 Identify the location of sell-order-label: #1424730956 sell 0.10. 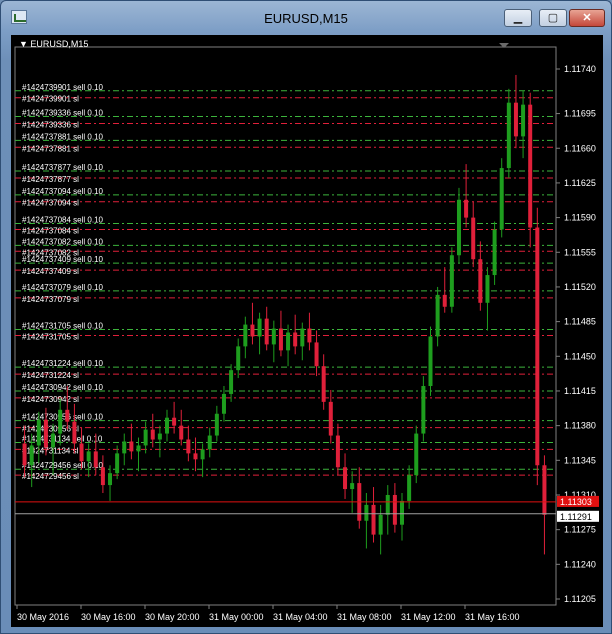
(63, 417).